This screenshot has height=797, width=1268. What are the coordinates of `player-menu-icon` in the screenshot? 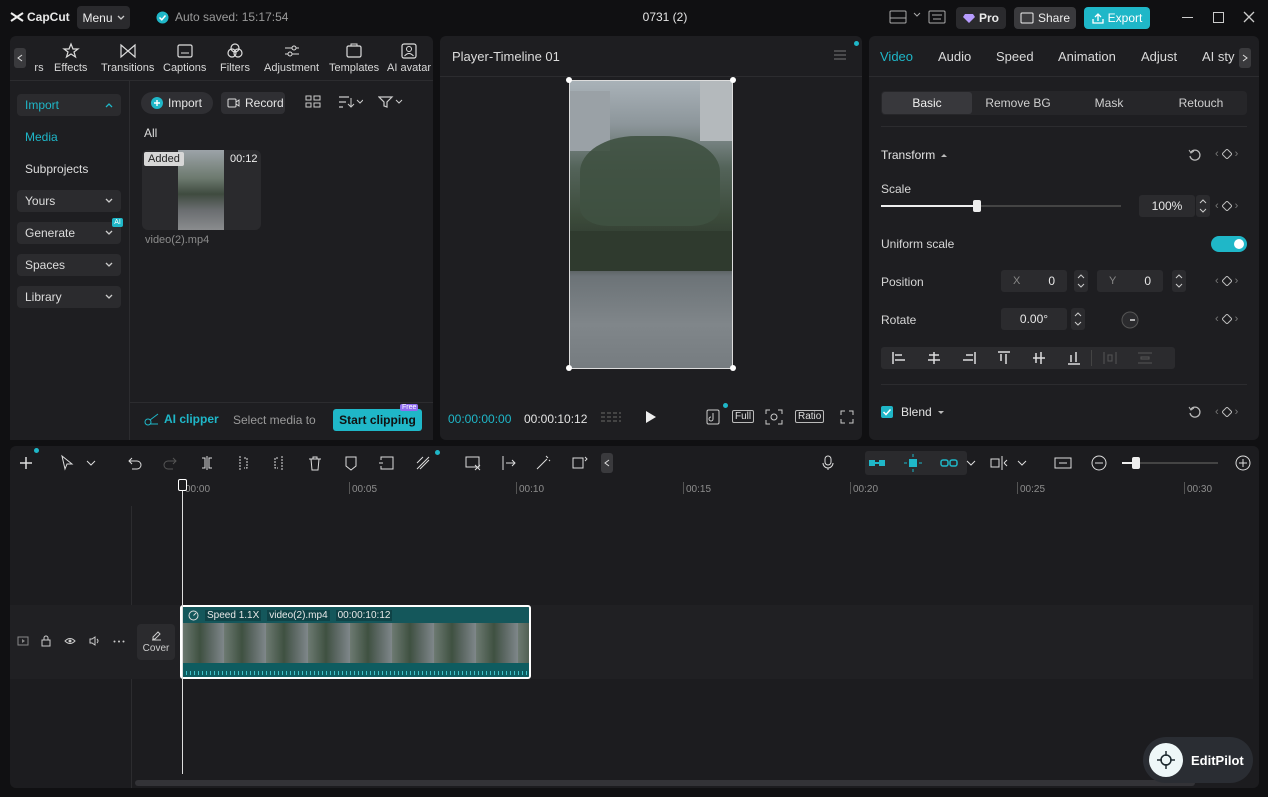 It's located at (840, 55).